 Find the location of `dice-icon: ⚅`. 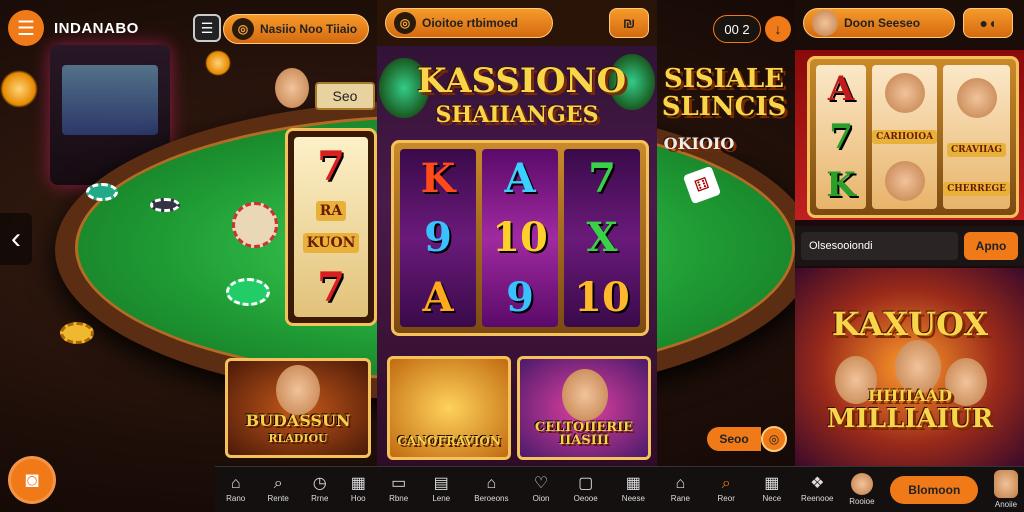

dice-icon: ⚅ is located at coordinates (702, 185).